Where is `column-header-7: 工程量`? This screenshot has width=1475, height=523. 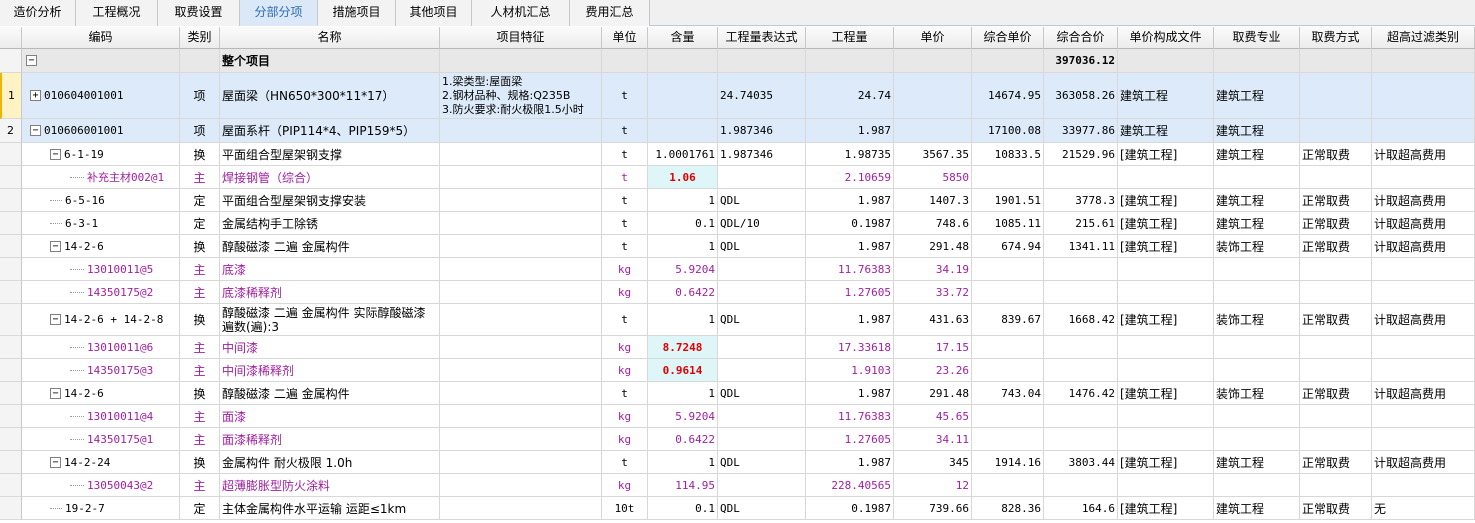
column-header-7: 工程量 is located at coordinates (850, 38).